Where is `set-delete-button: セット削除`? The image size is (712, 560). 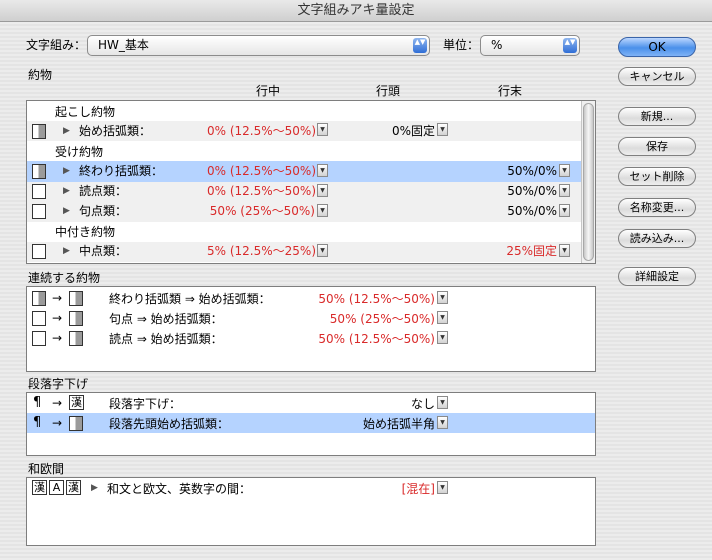 set-delete-button: セット削除 is located at coordinates (657, 176).